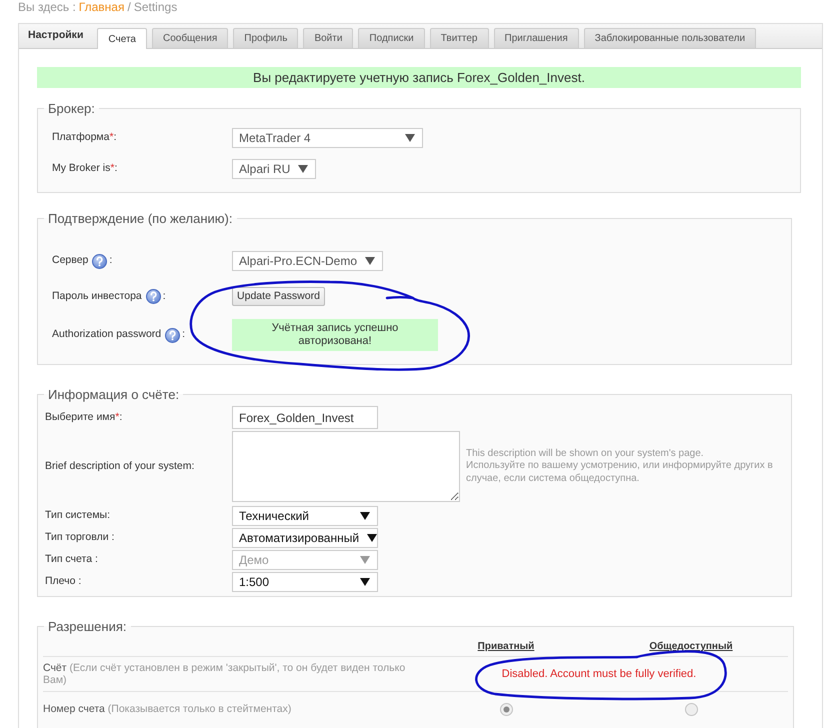 This screenshot has width=825, height=728. I want to click on field-label: Пароль инвестора, so click(97, 296).